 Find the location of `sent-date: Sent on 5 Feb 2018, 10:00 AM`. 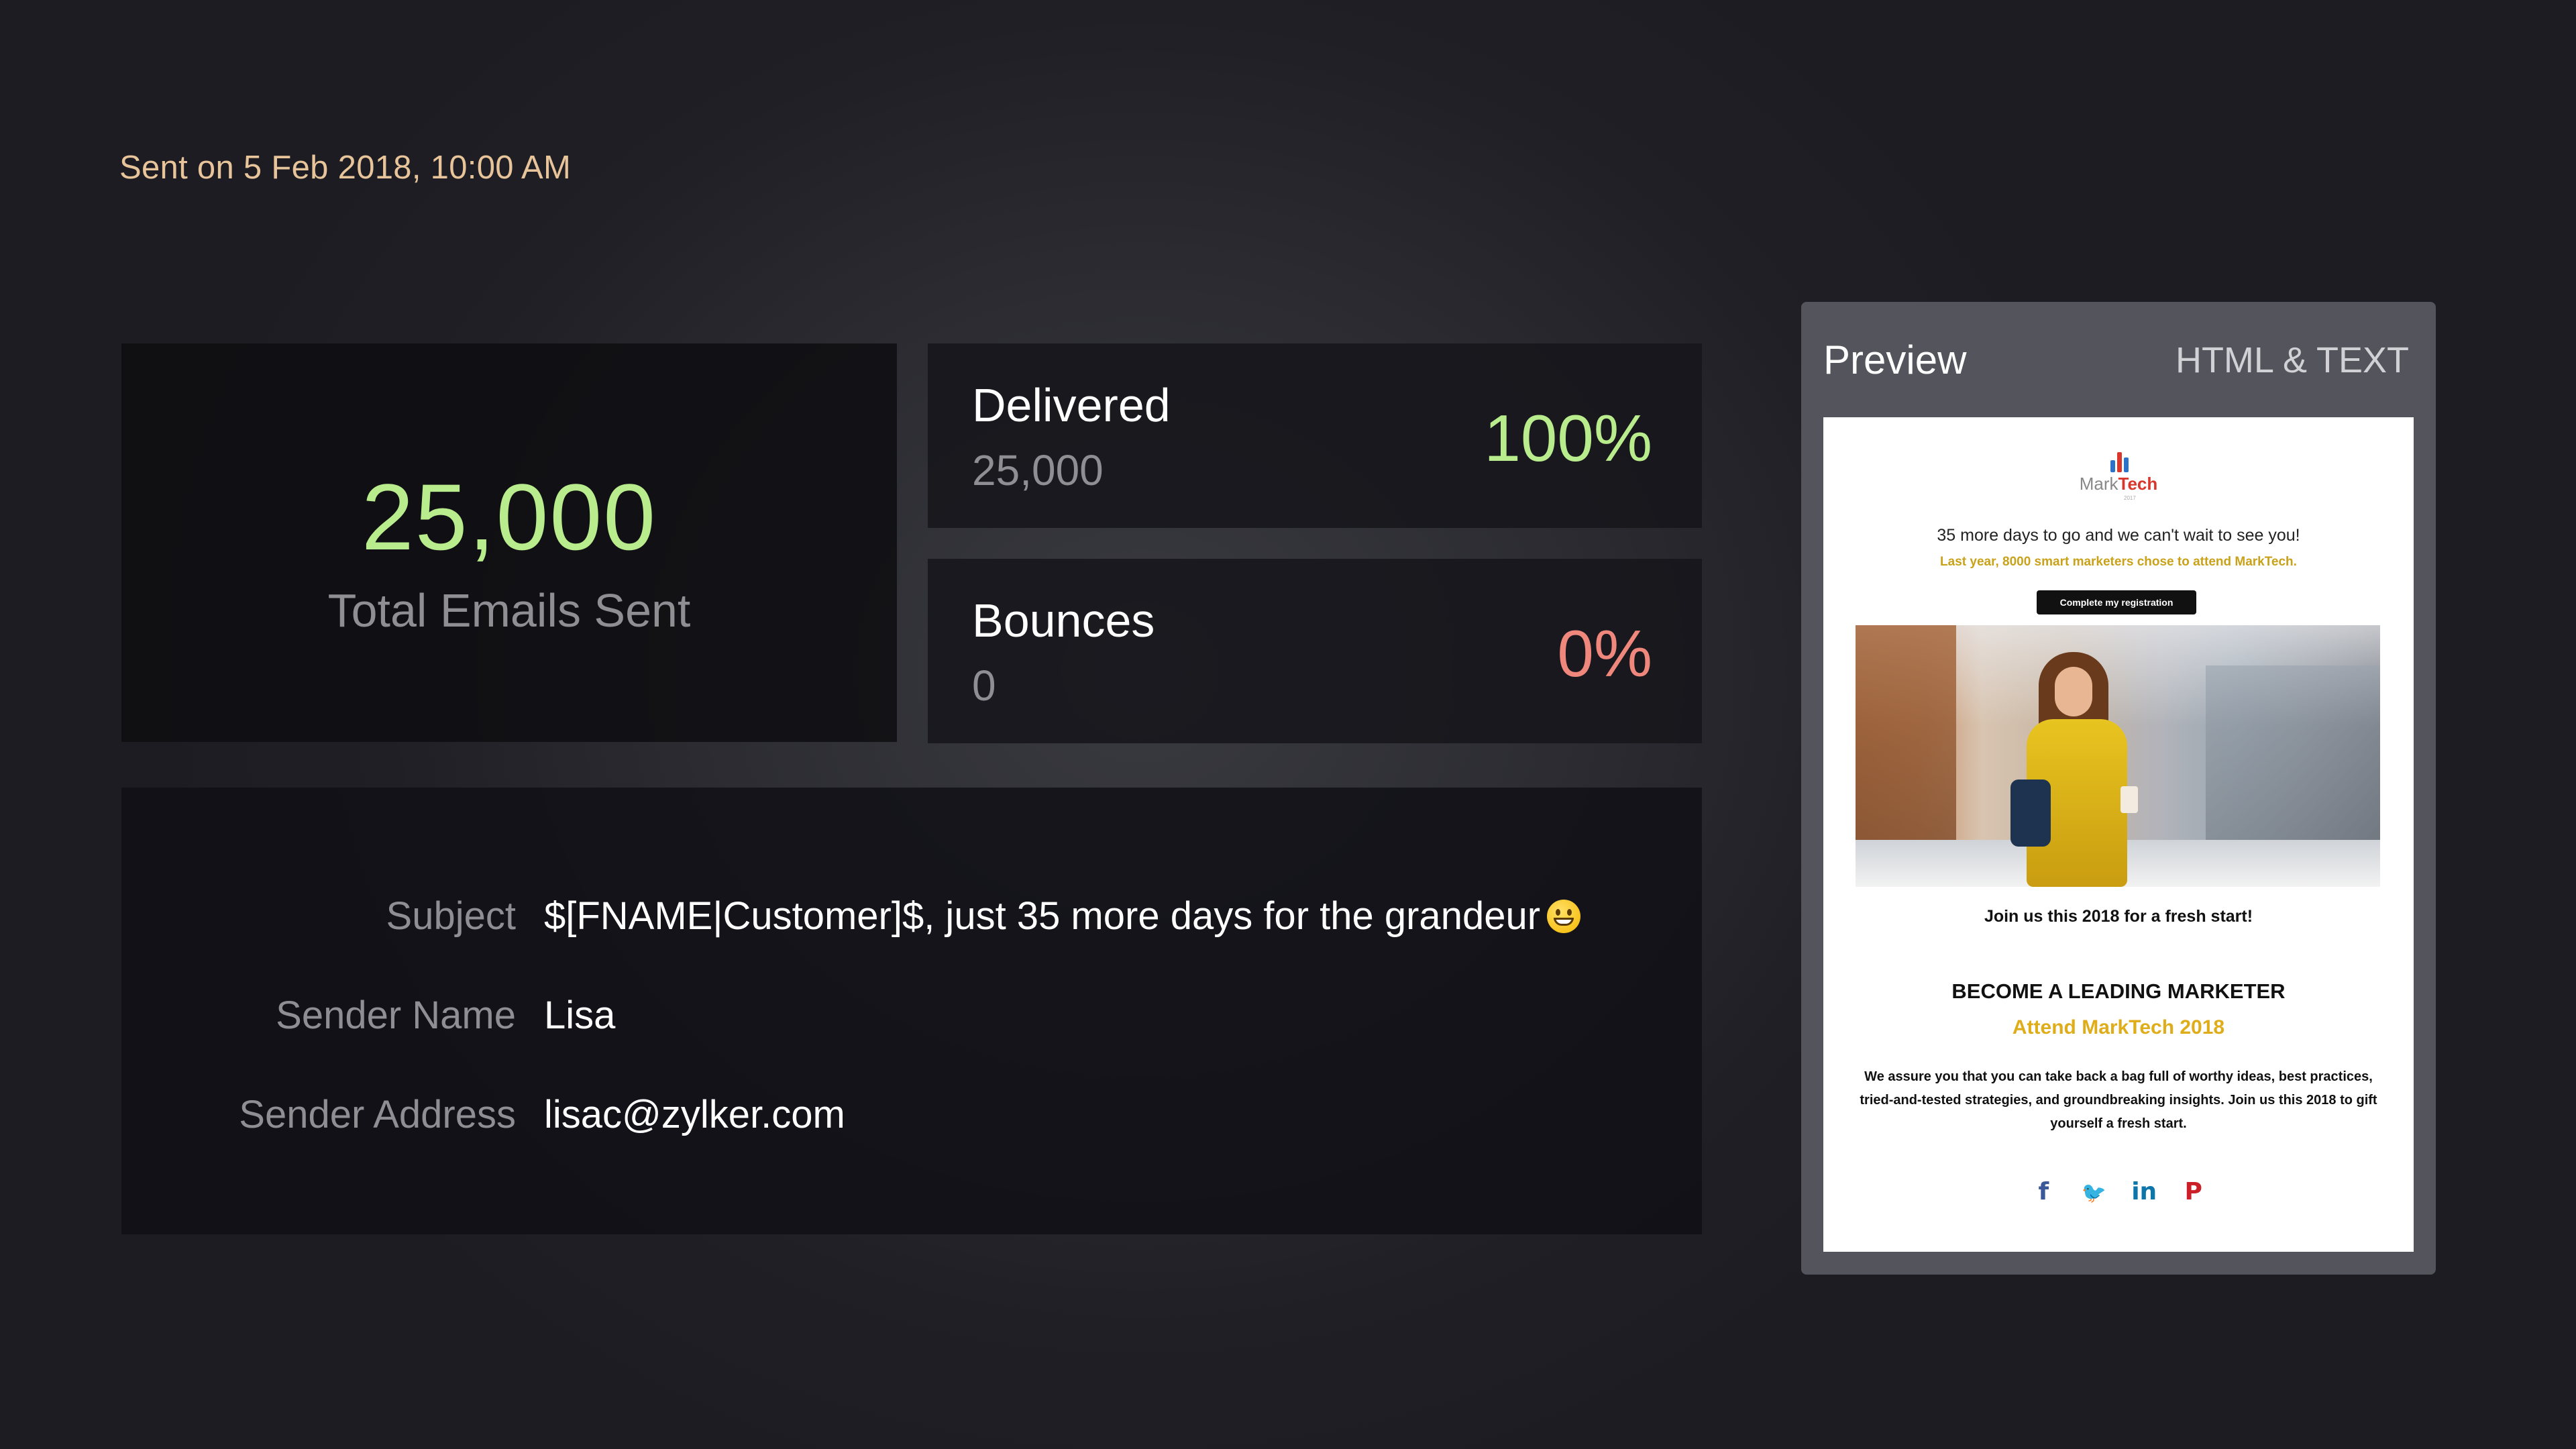

sent-date: Sent on 5 Feb 2018, 10:00 AM is located at coordinates (345, 168).